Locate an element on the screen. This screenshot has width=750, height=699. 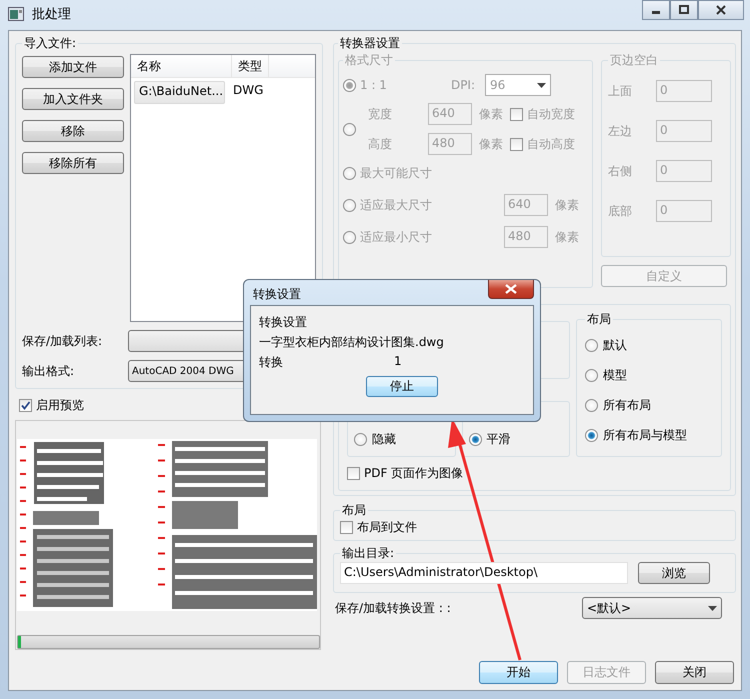
group-title: 导入文件: is located at coordinates (50, 43).